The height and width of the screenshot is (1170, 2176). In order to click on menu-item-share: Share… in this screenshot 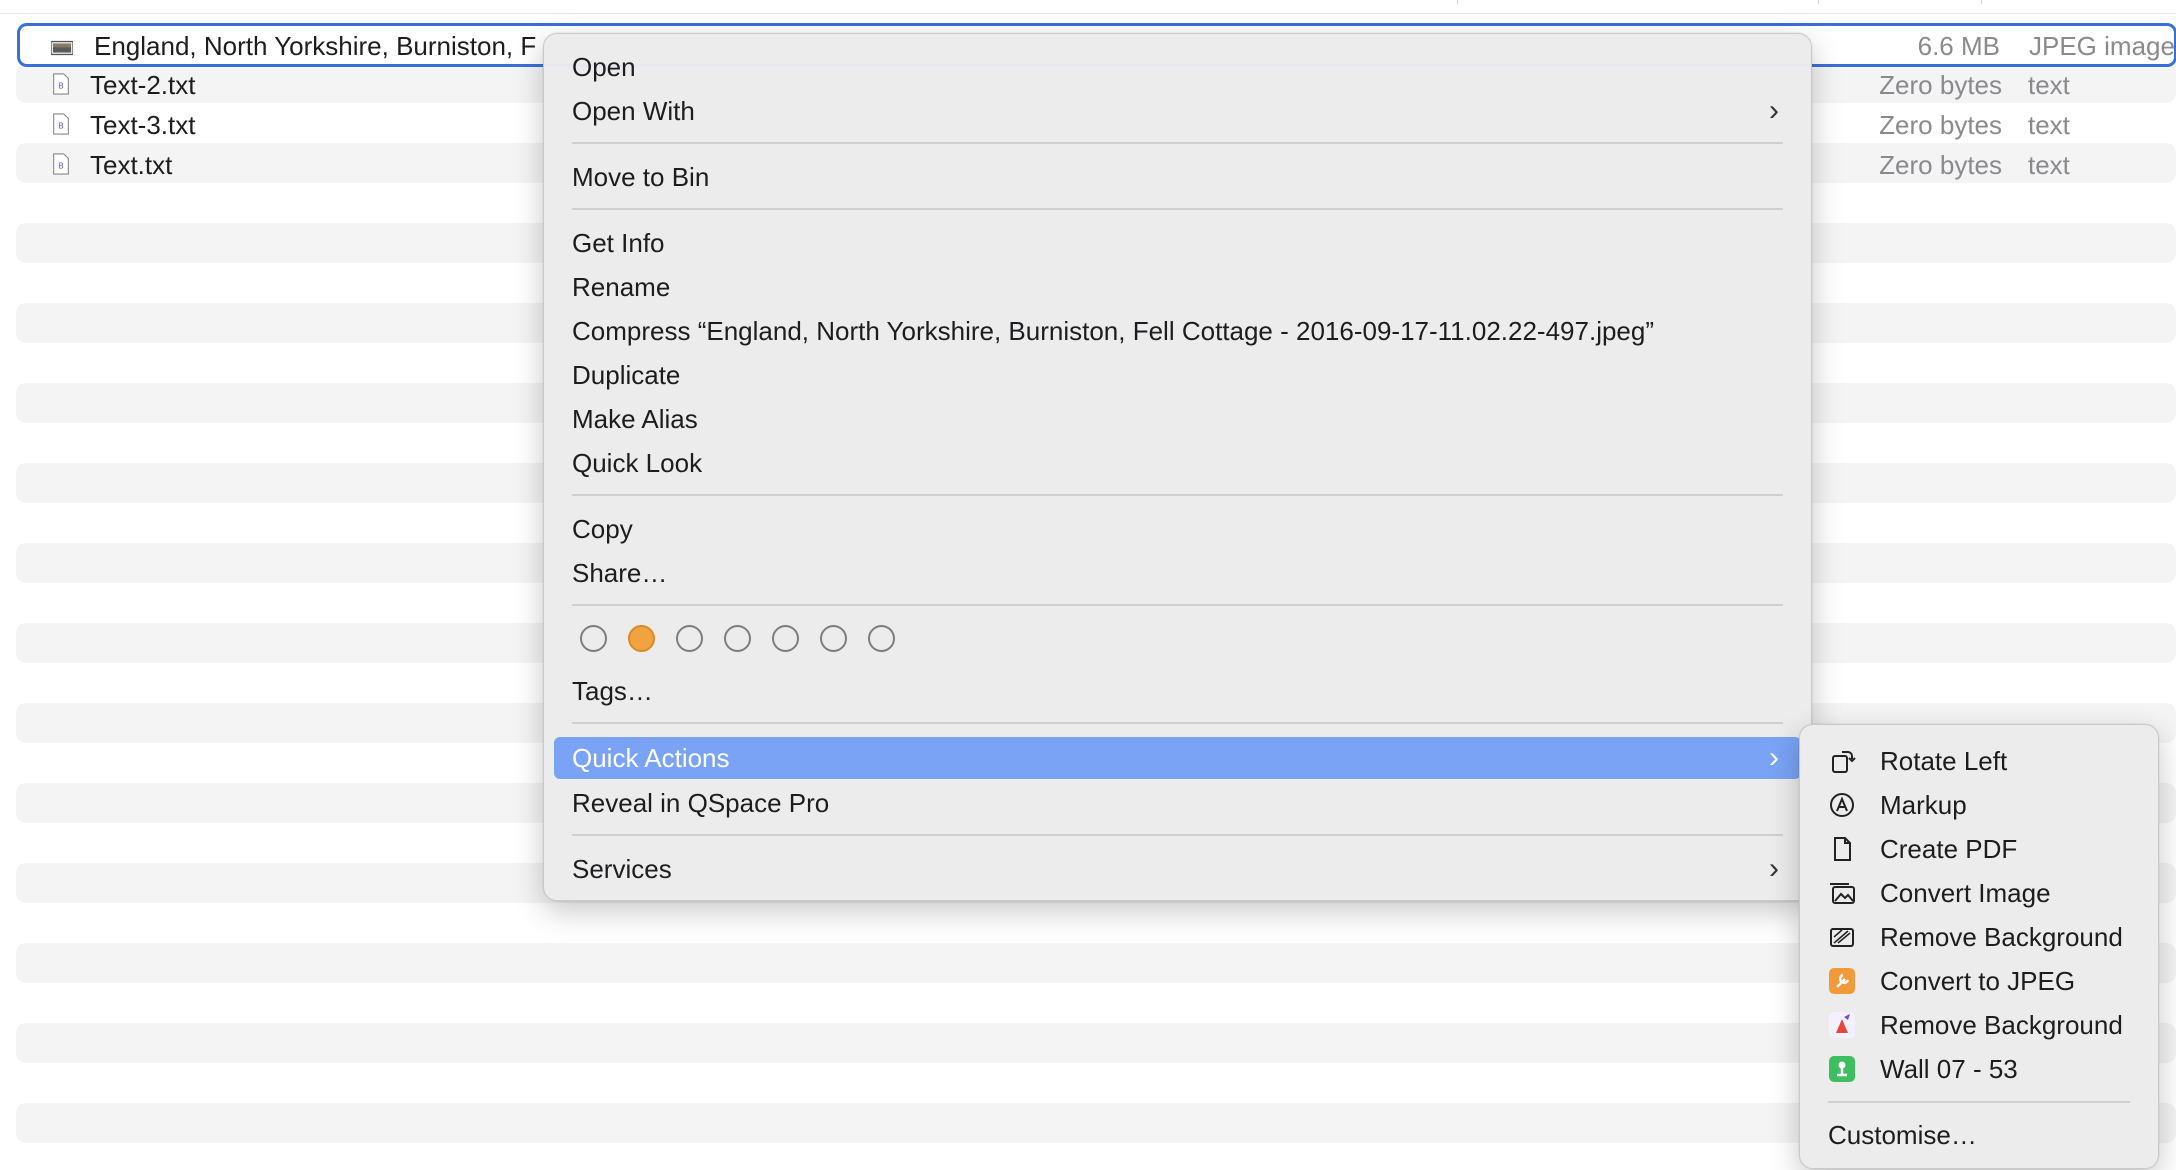, I will do `click(619, 573)`.